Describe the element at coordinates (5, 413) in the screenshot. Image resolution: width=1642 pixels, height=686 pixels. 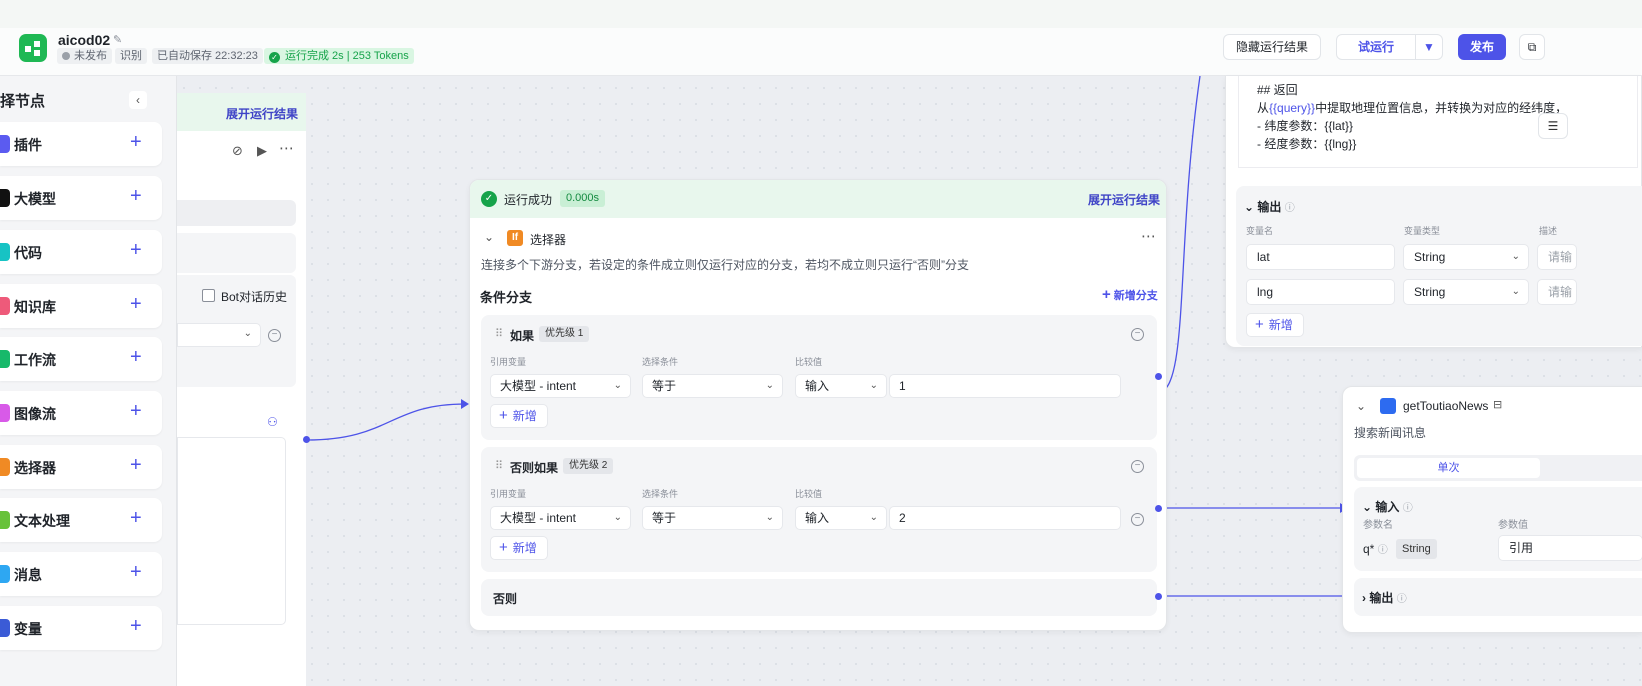
I see `imageflow-icon` at that location.